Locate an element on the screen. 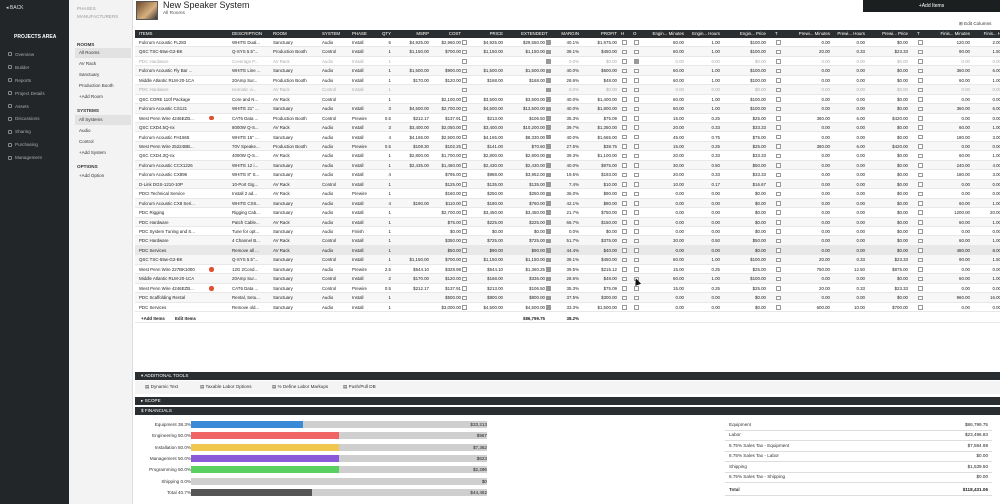 This screenshot has height=504, width=1000. subnav-item: AV Rack is located at coordinates (103, 64).